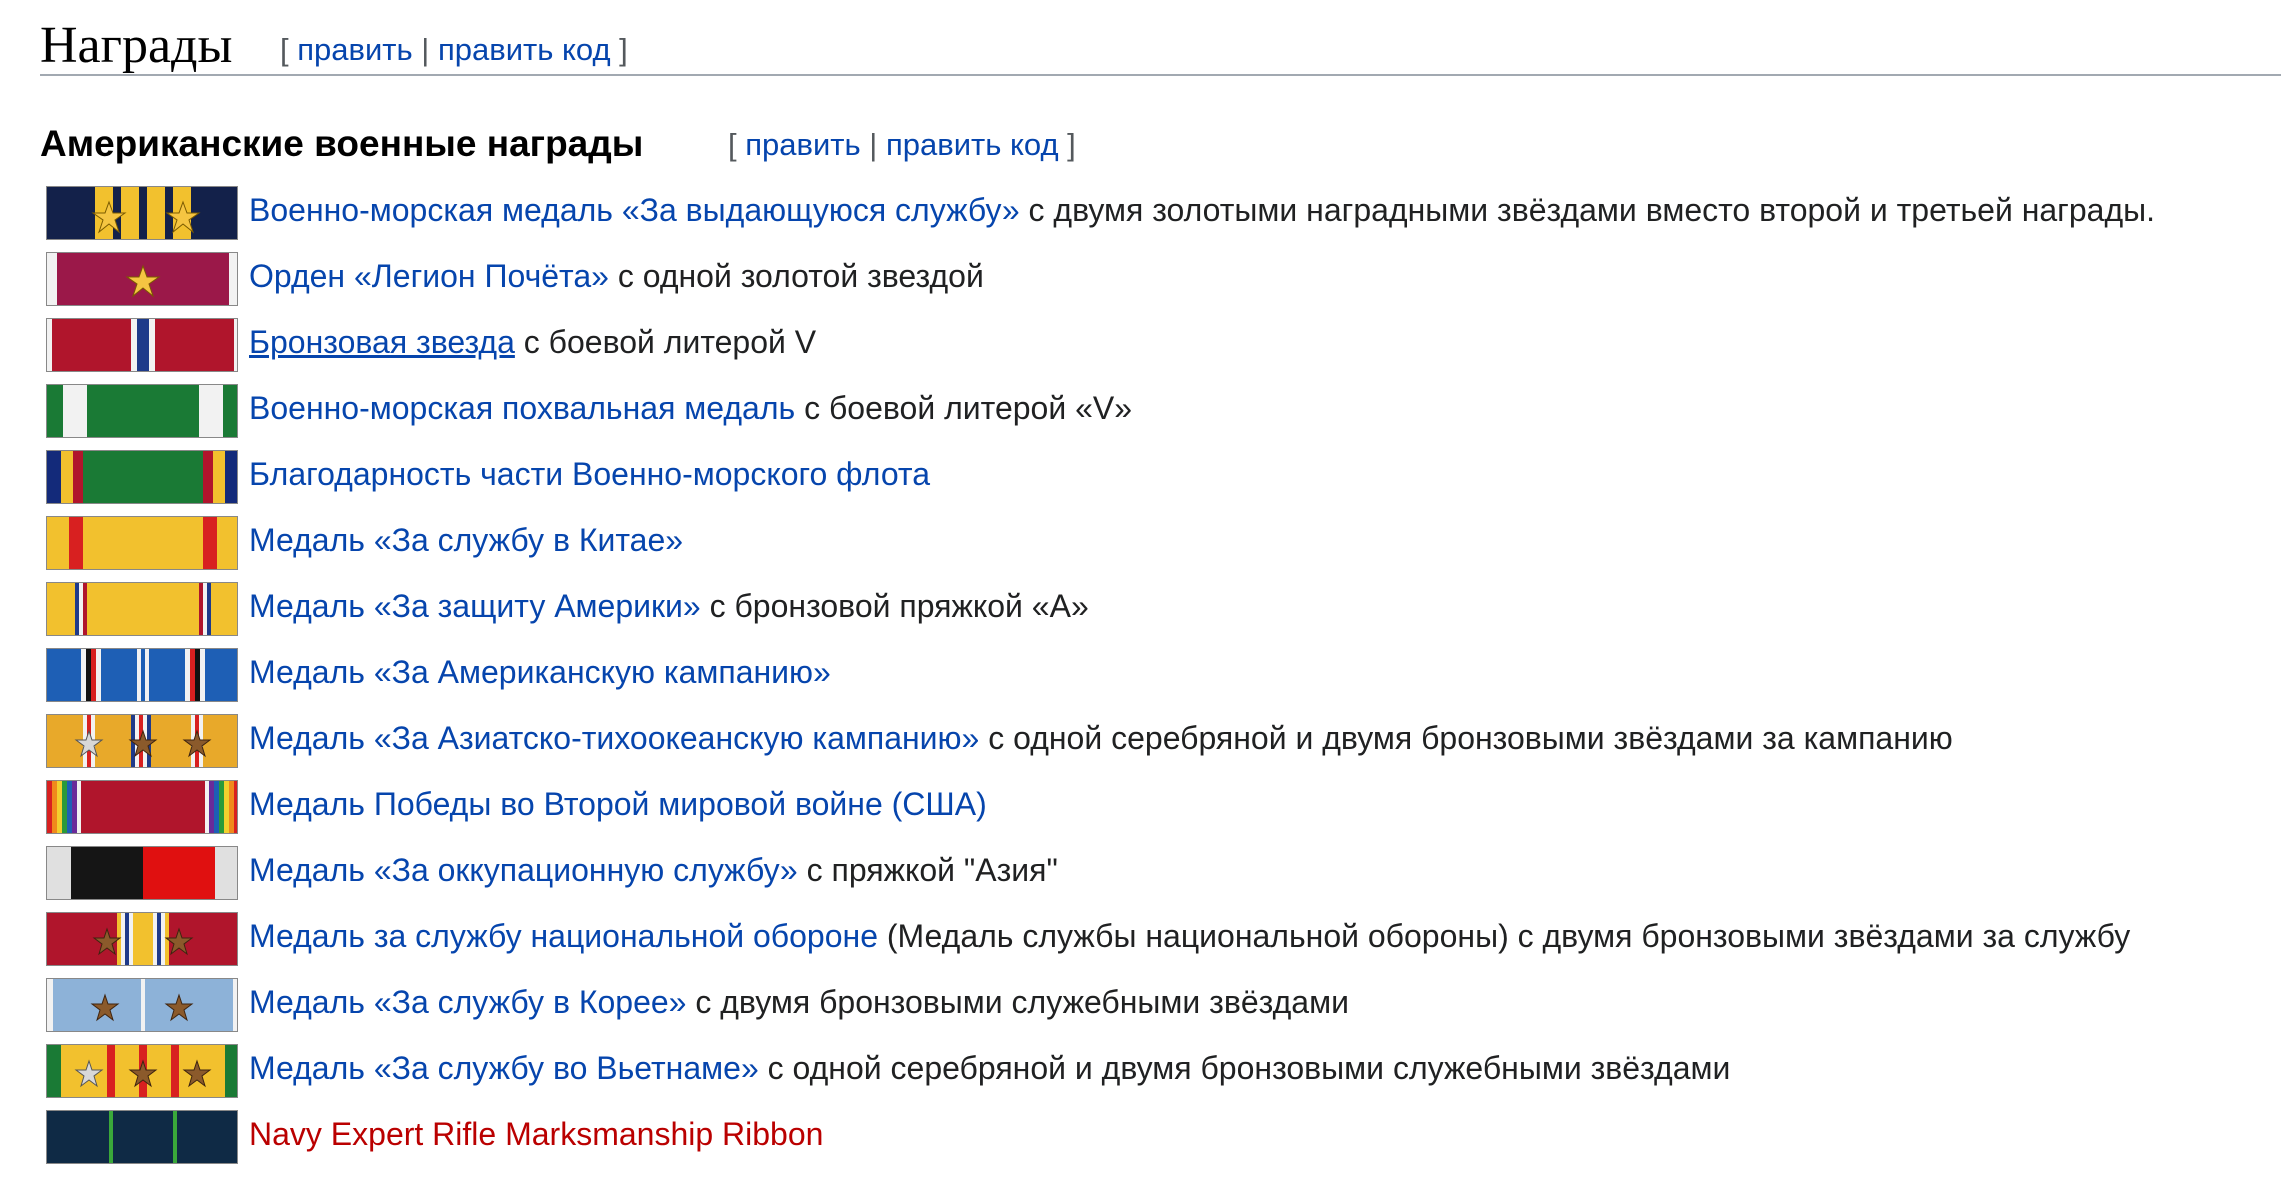 This screenshot has width=2281, height=1200. I want to click on award-description: с одной золотой звездой, so click(796, 276).